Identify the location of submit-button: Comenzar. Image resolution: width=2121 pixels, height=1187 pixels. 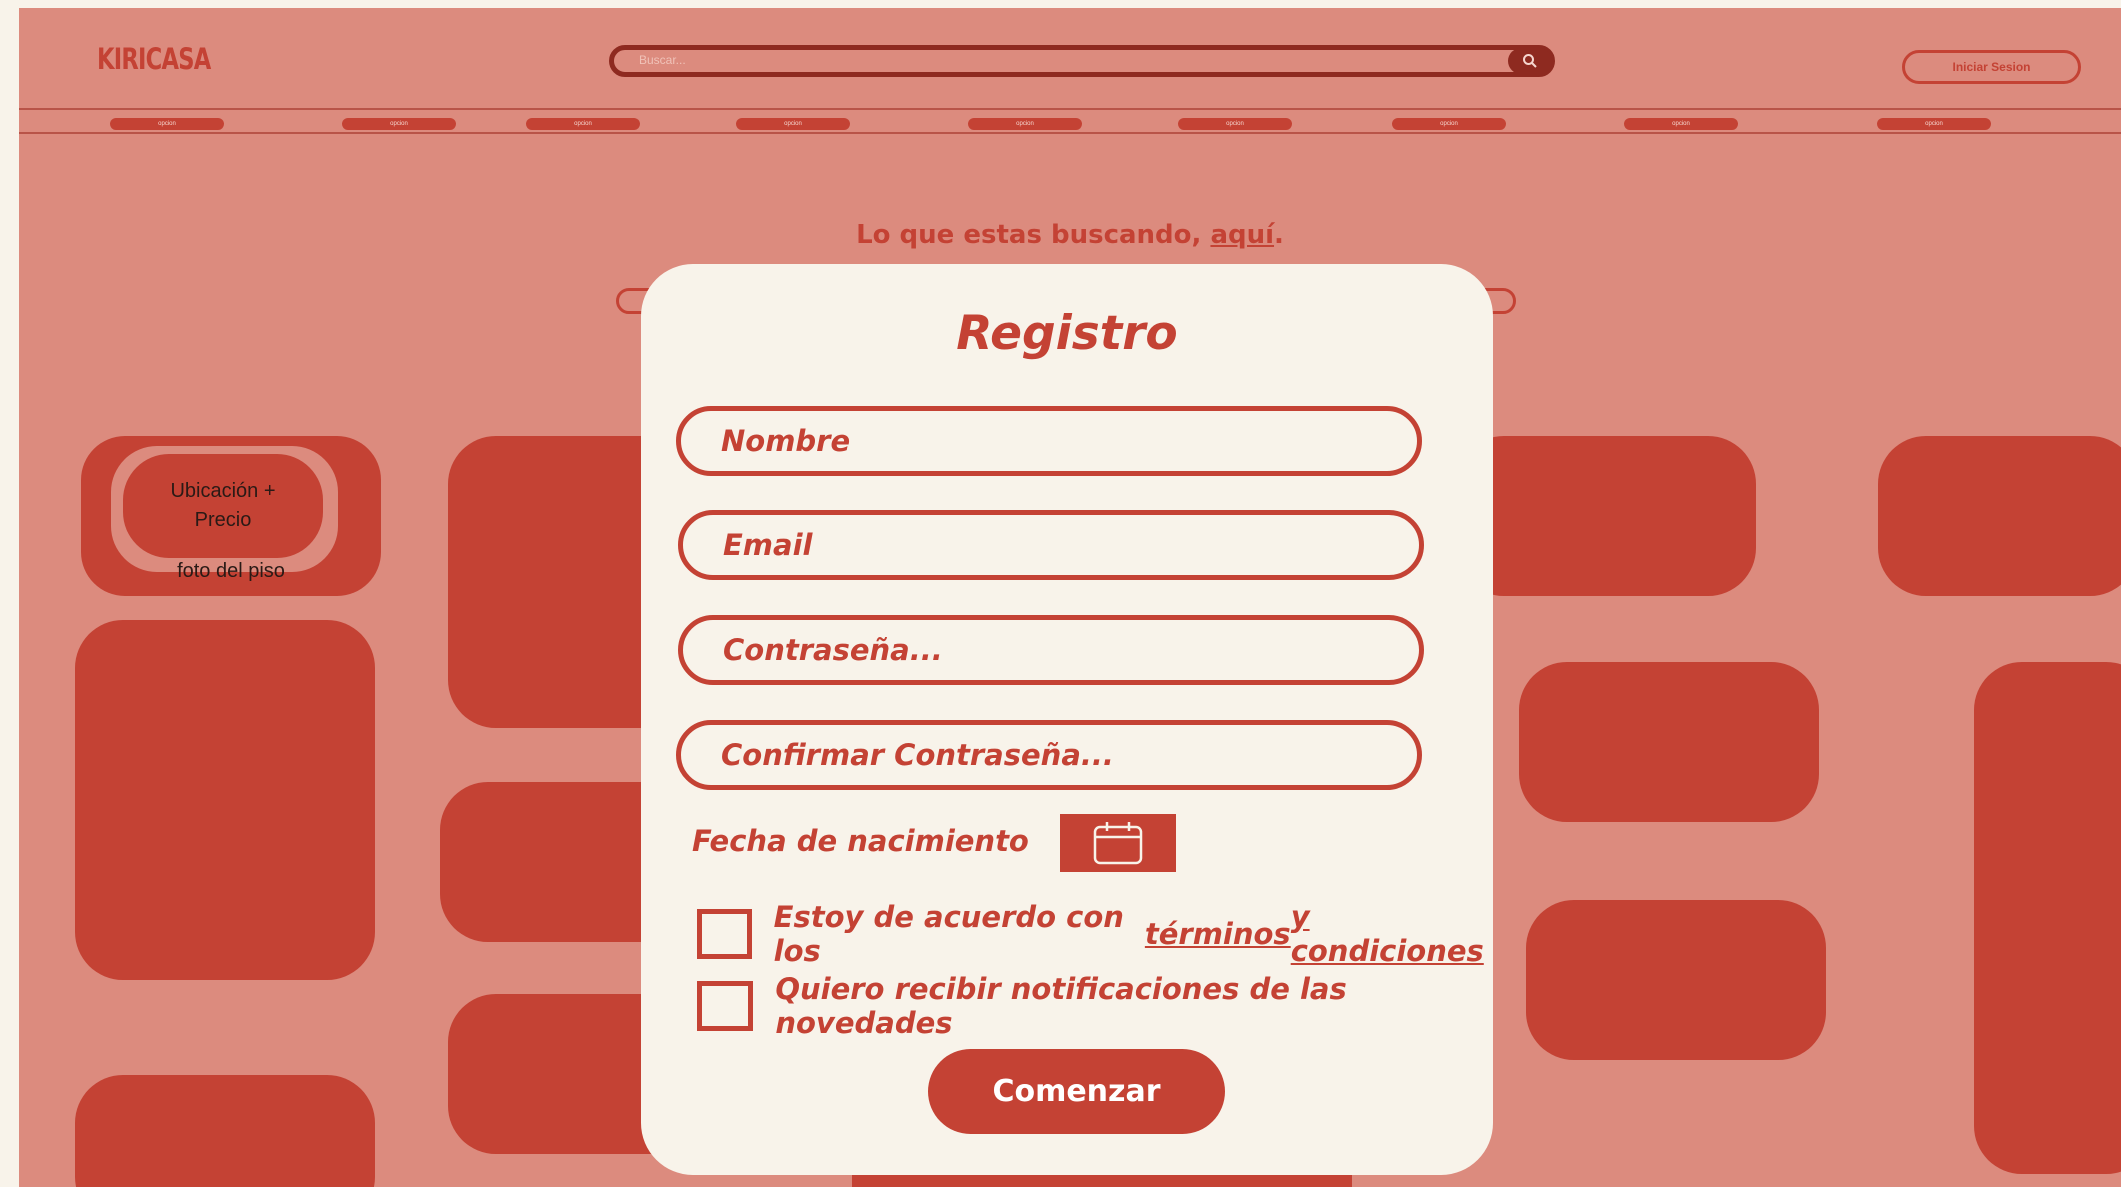
(1076, 1091).